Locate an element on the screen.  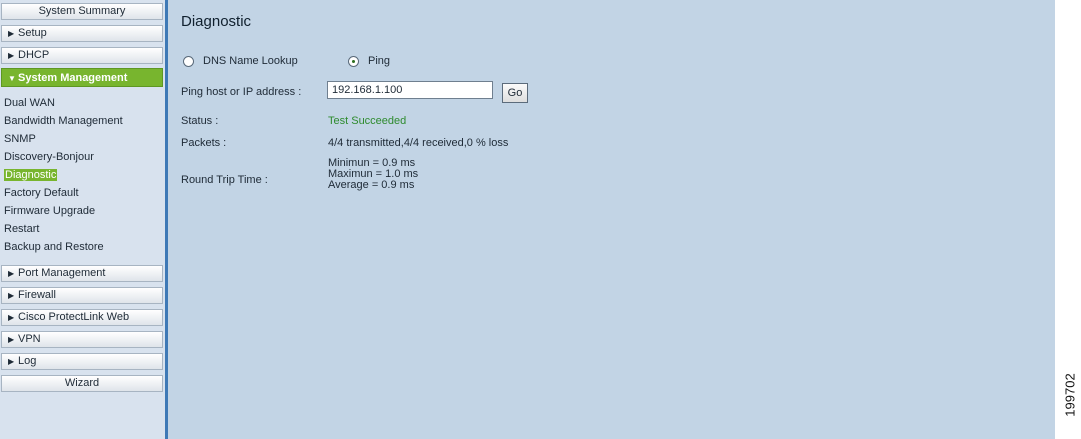
dns-lookup-label: DNS Name Lookup is located at coordinates (250, 61).